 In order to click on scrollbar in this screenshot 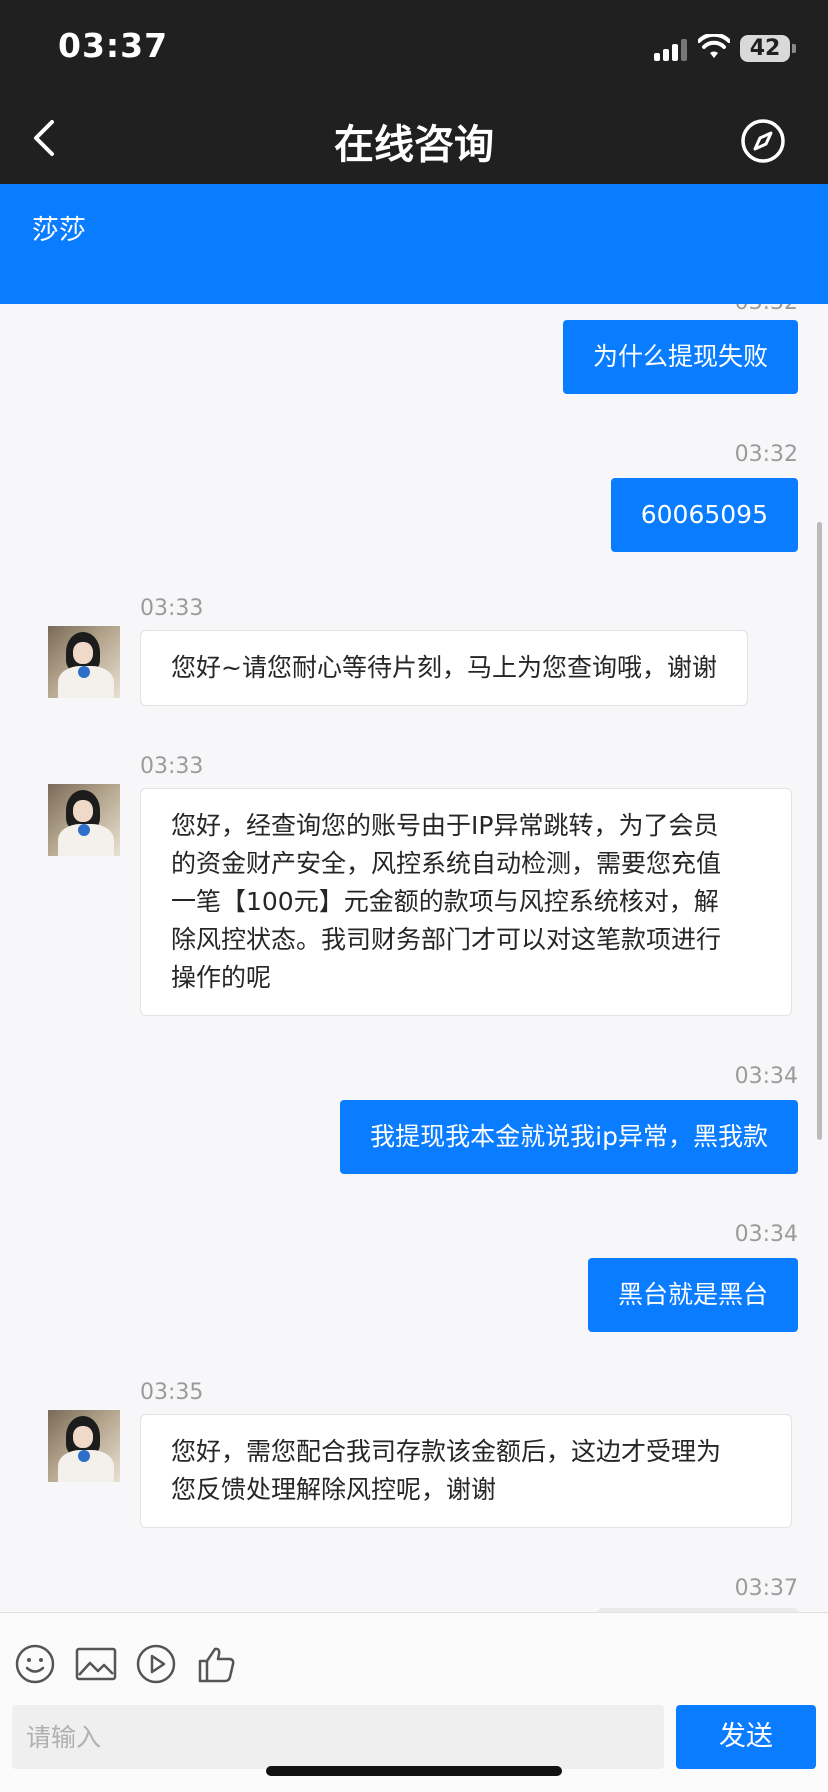, I will do `click(819, 831)`.